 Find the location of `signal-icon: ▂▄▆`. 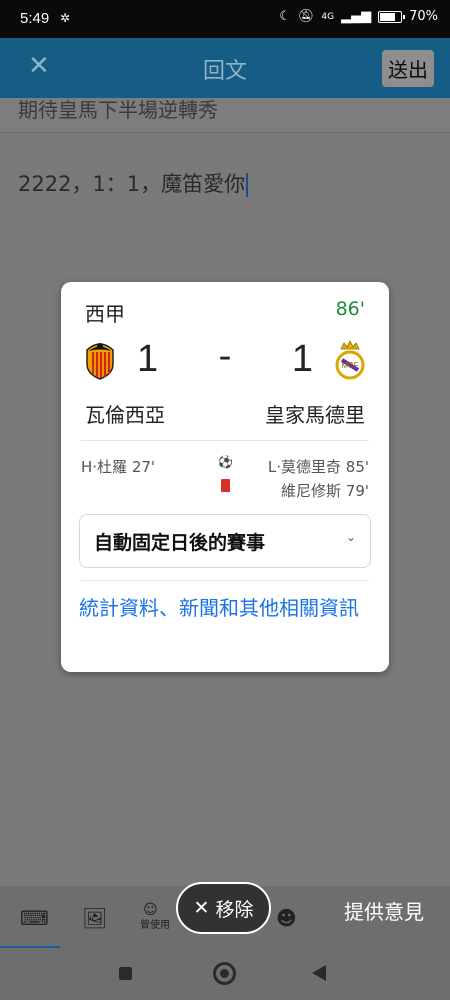

signal-icon: ▂▄▆ is located at coordinates (356, 16).